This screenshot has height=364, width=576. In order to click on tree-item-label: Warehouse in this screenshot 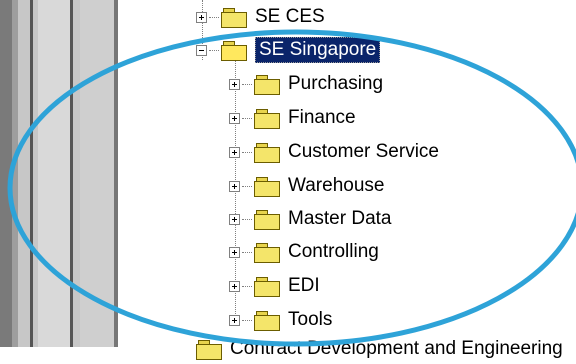, I will do `click(336, 185)`.